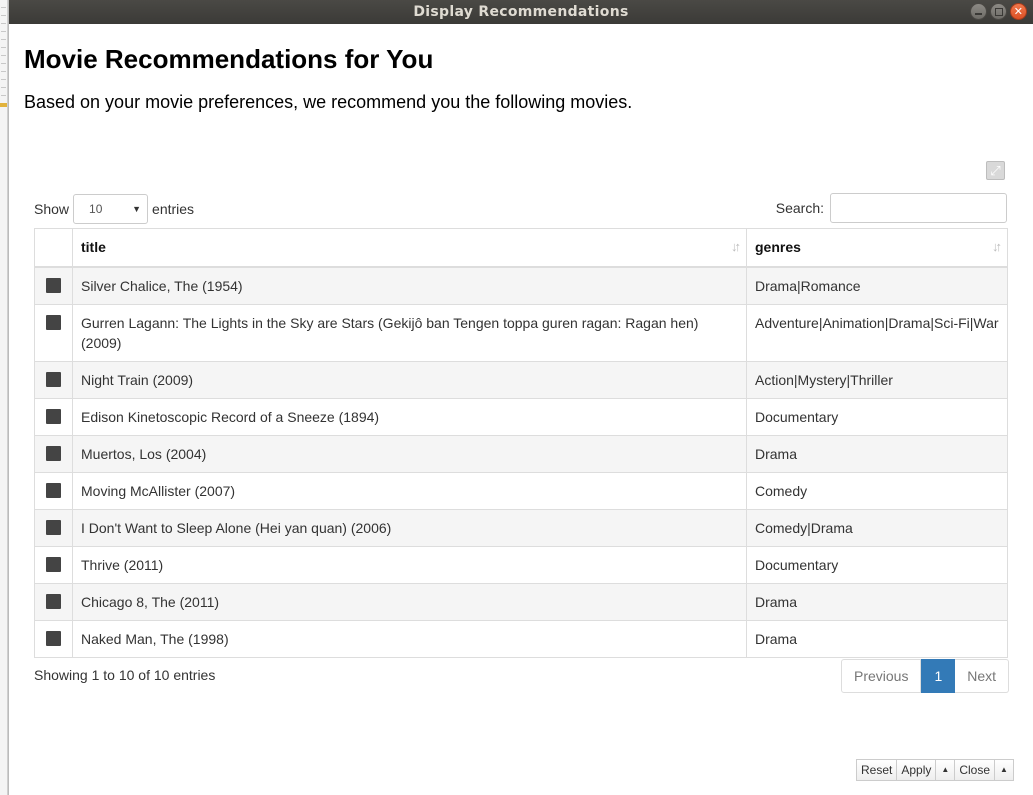 This screenshot has width=1033, height=795. I want to click on table-row: Silver Chalice, The (1954) Drama|Romance, so click(521, 285).